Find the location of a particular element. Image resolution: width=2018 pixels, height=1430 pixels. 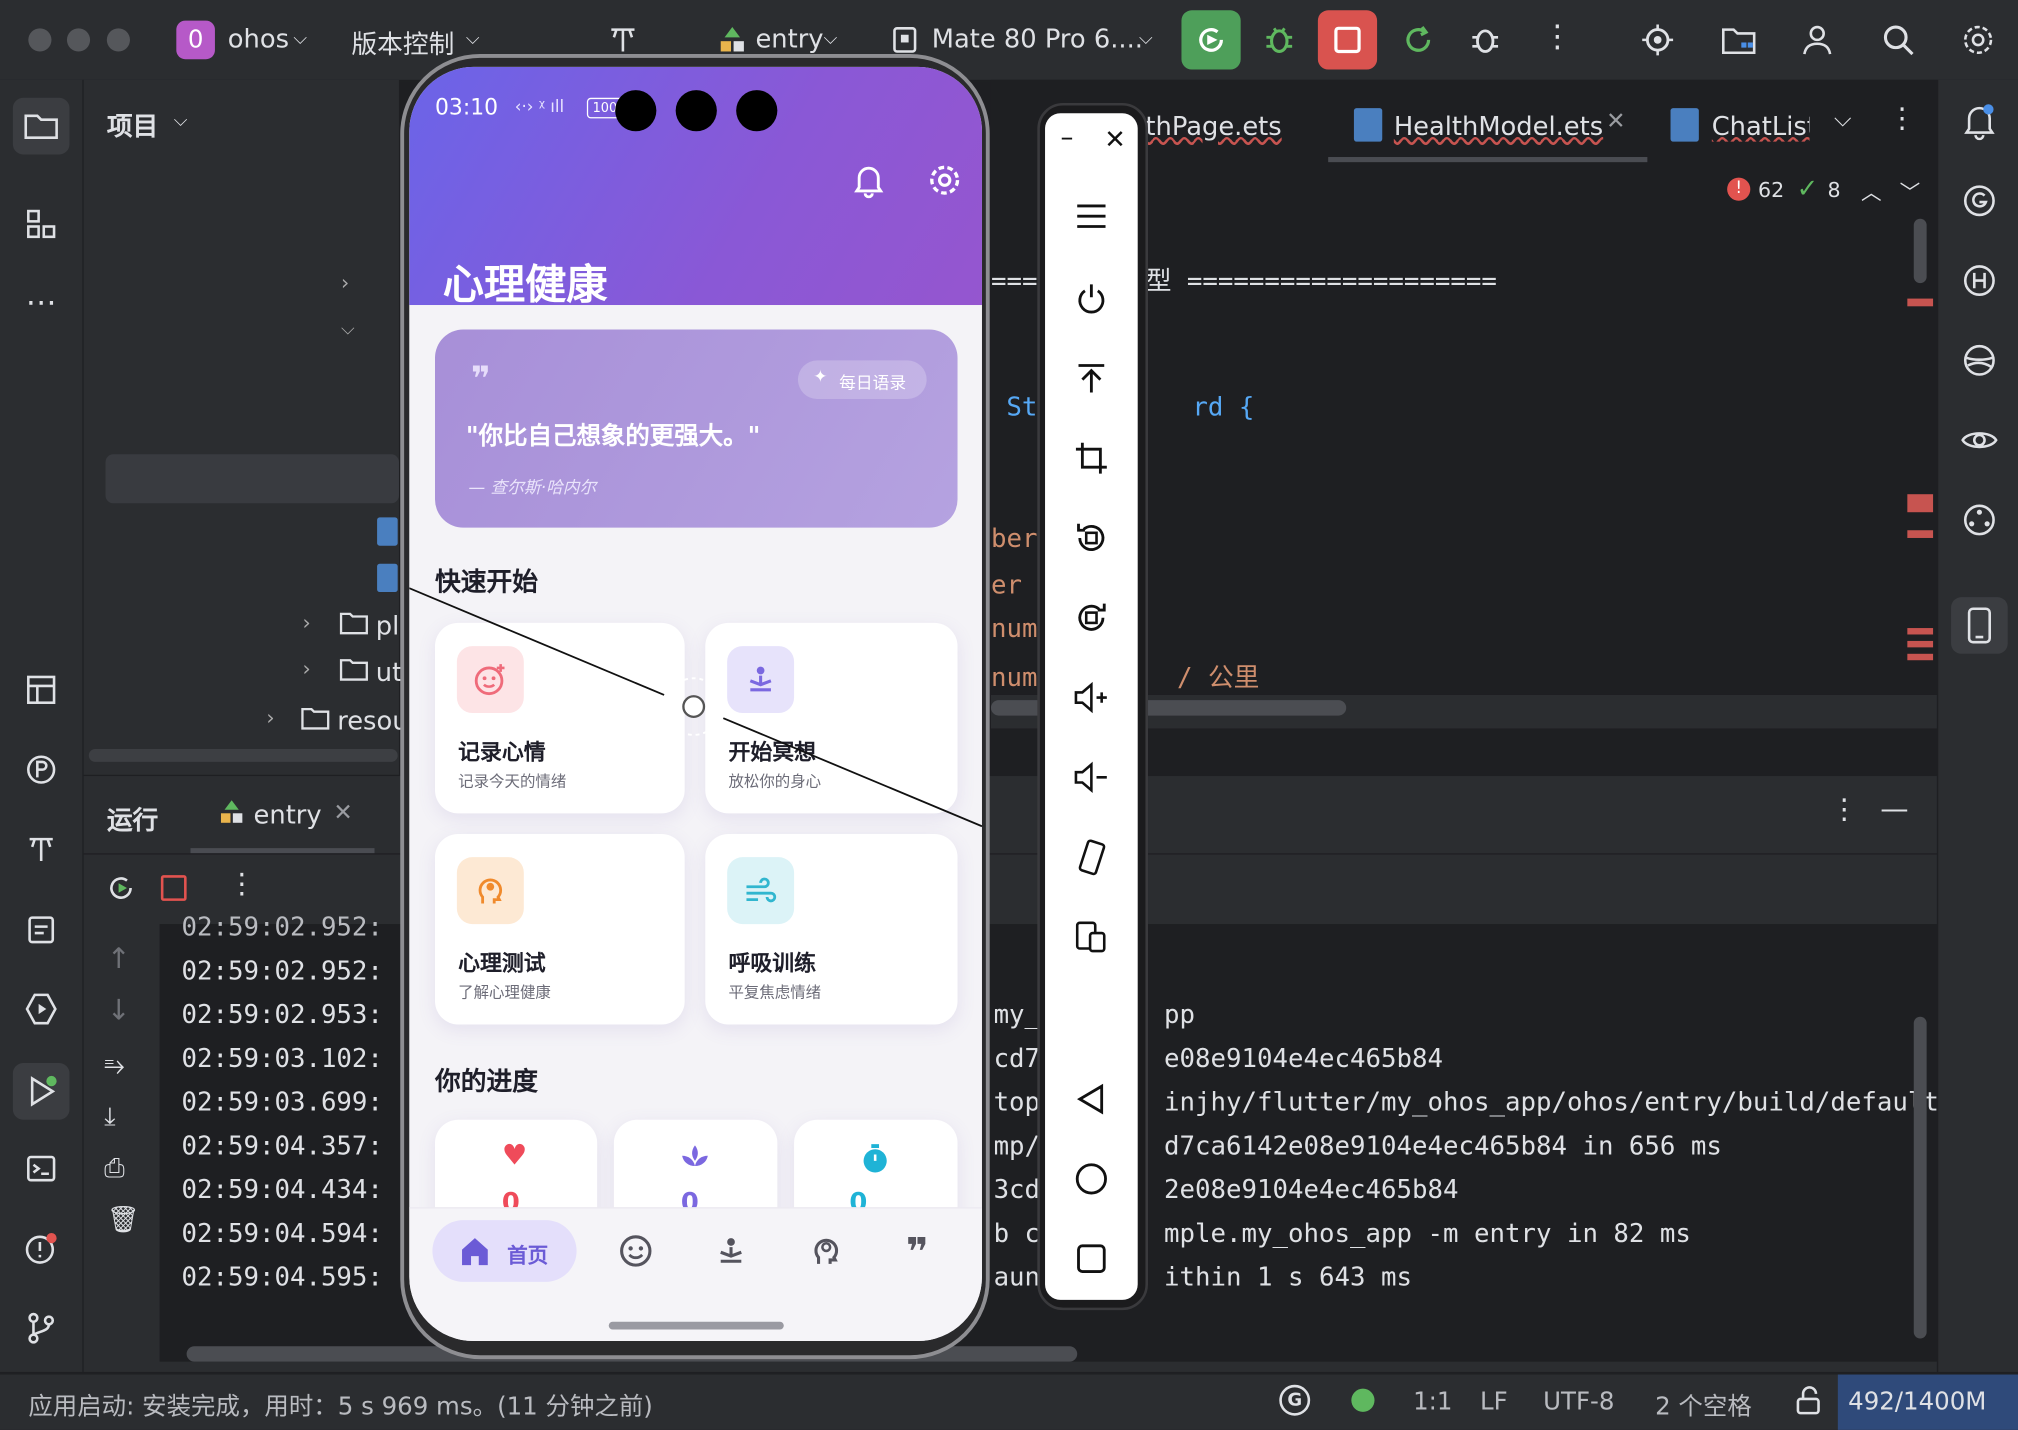

preview-eye-icon is located at coordinates (1979, 440).